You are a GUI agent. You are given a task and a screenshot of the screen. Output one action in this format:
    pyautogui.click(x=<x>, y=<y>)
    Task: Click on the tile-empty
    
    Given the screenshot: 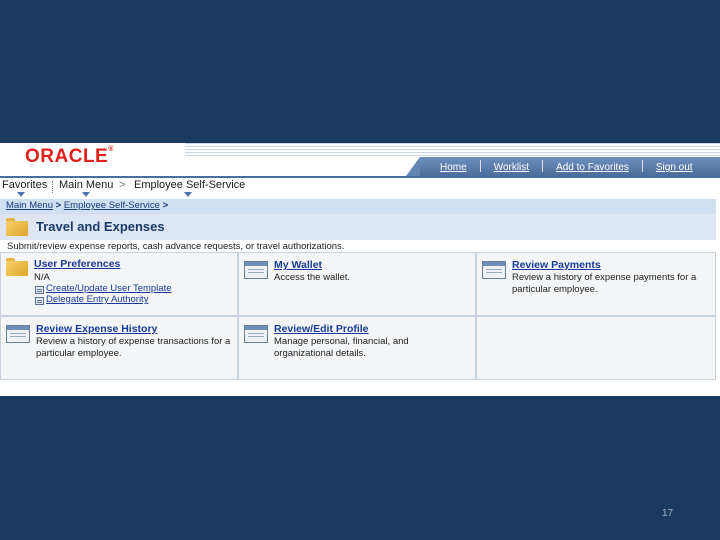 What is the action you would take?
    pyautogui.click(x=596, y=348)
    